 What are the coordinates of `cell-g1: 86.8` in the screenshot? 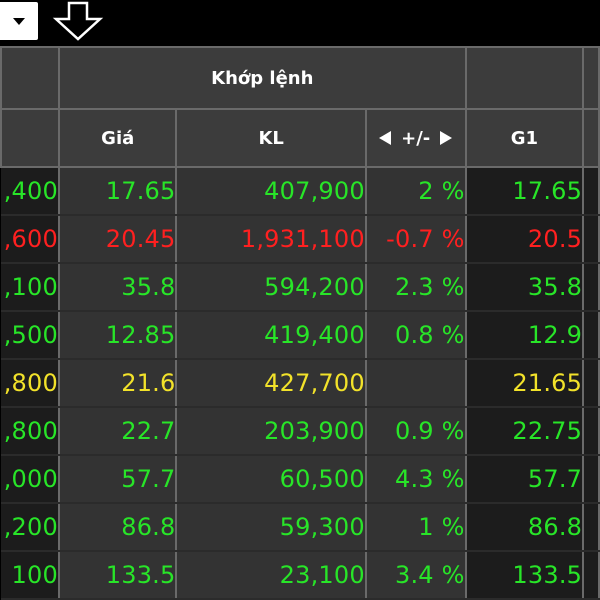 It's located at (525, 527).